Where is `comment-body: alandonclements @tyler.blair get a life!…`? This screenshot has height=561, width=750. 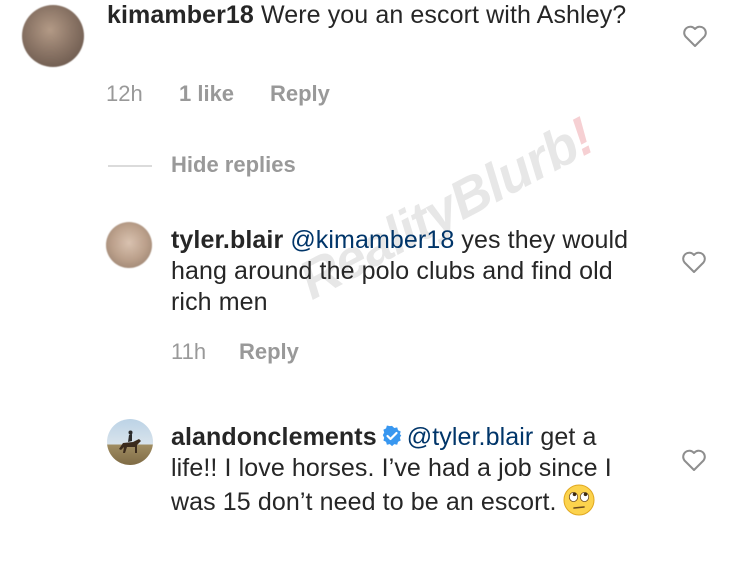
comment-body: alandonclements @tyler.blair get a life!… is located at coordinates (406, 470).